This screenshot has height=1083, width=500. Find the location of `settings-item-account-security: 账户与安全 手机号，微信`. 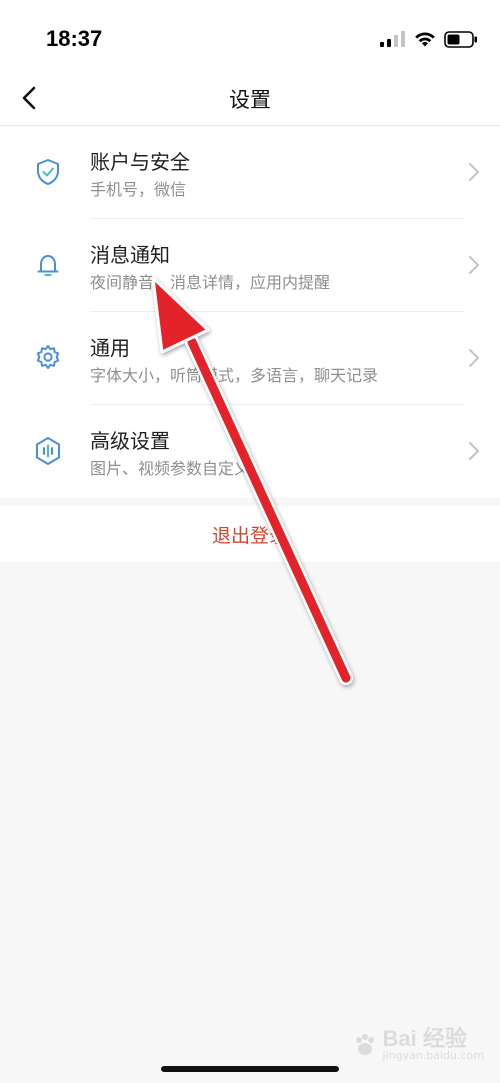

settings-item-account-security: 账户与安全 手机号，微信 is located at coordinates (250, 172).